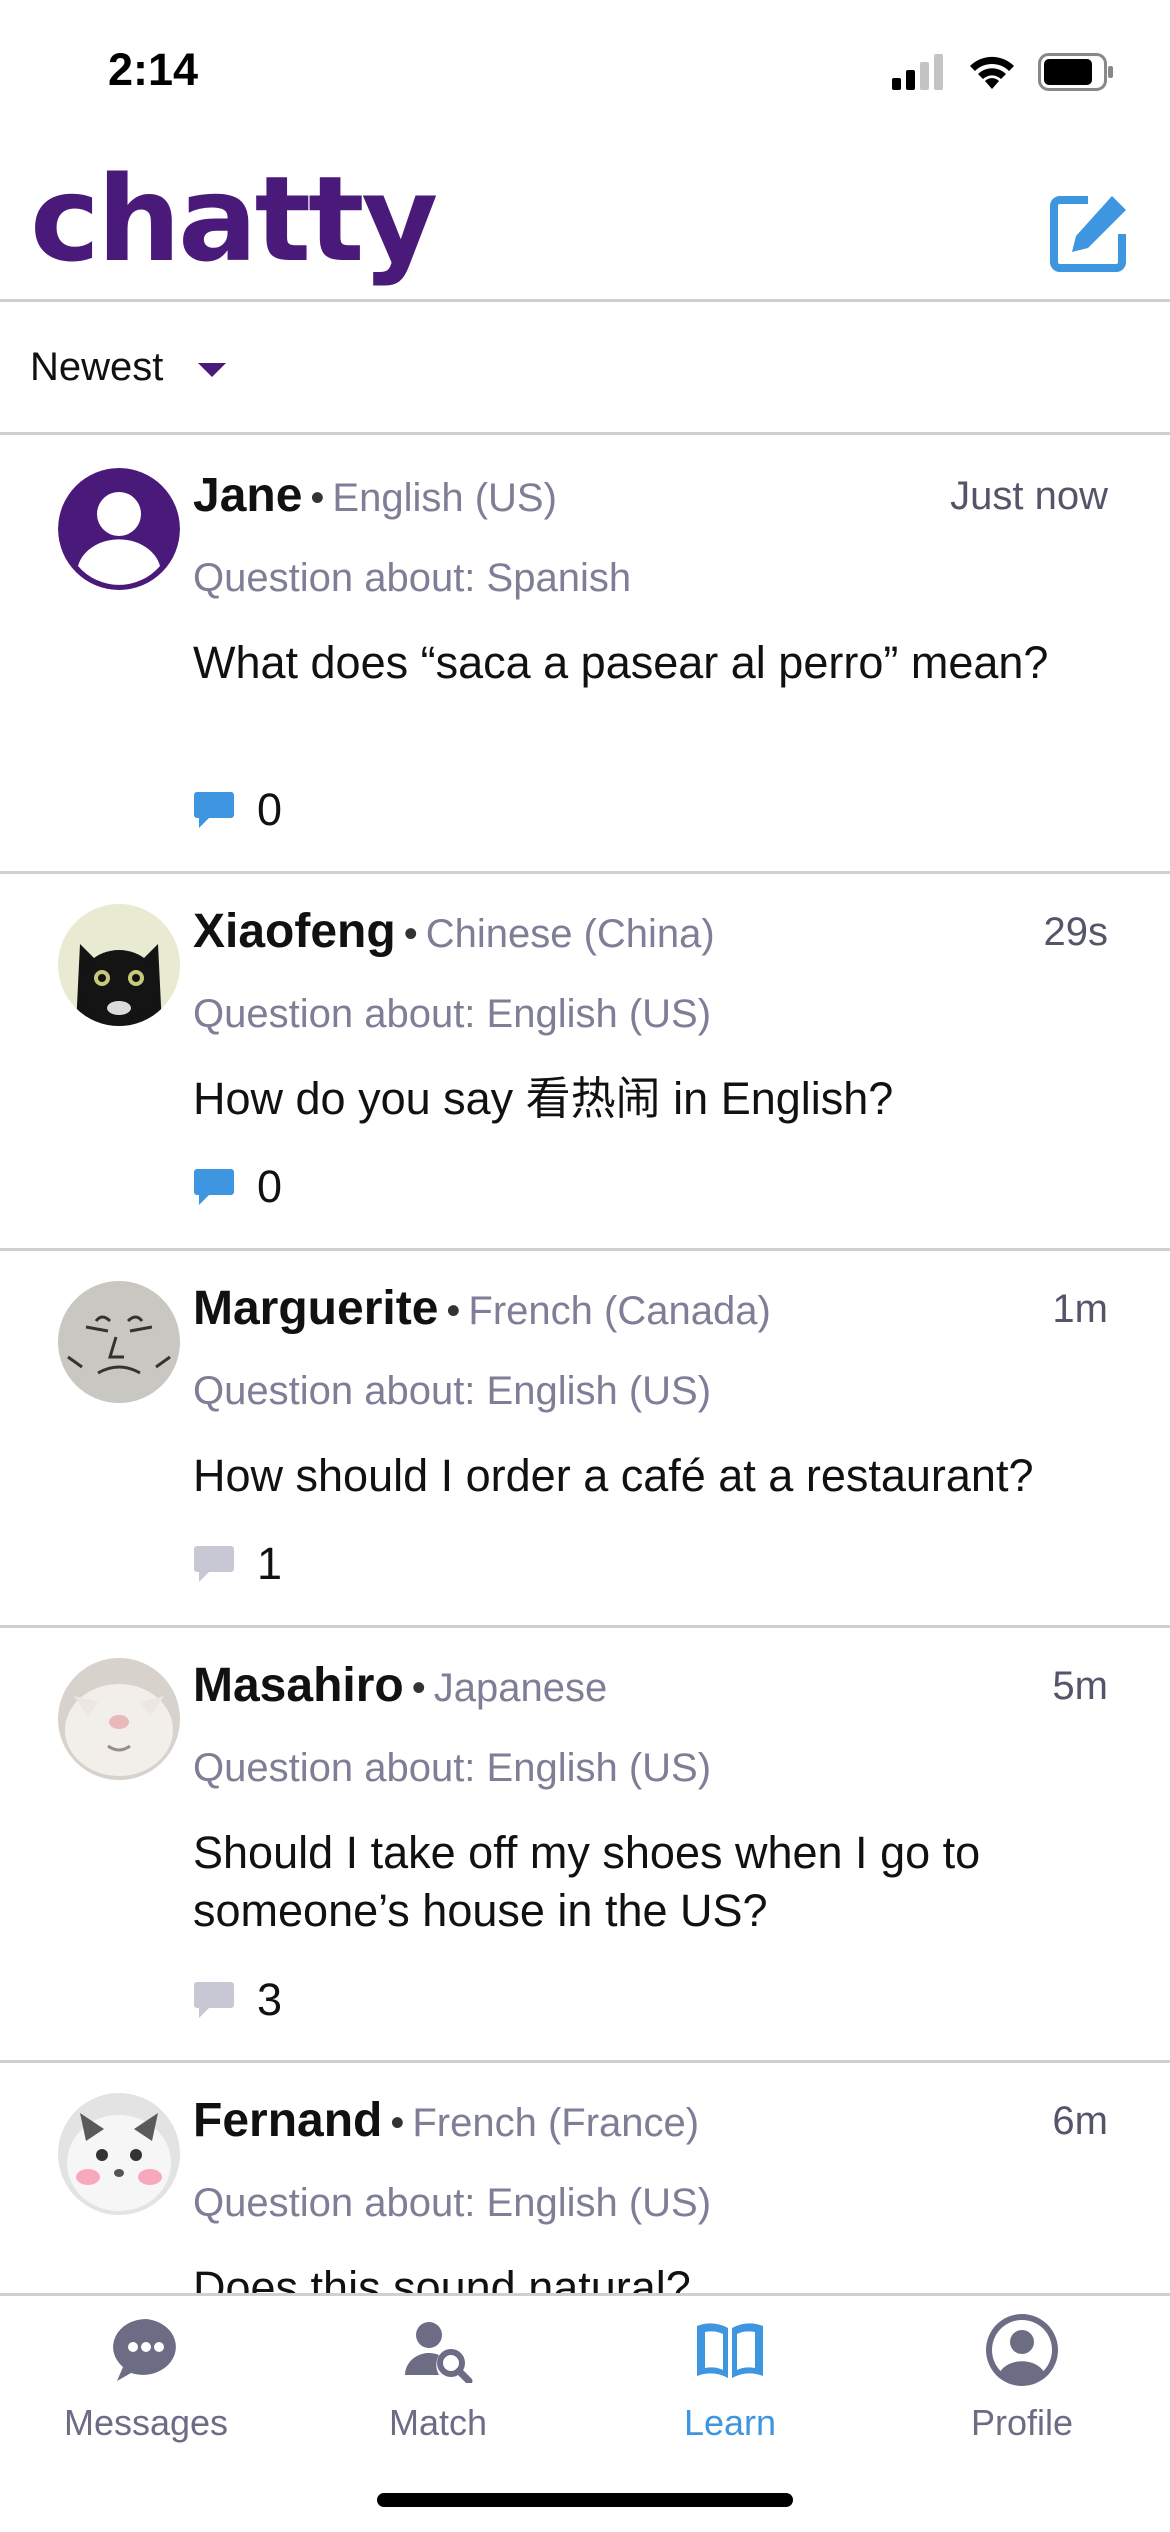 The width and height of the screenshot is (1170, 2532). I want to click on question-text: Does this sound natural?, so click(442, 2277).